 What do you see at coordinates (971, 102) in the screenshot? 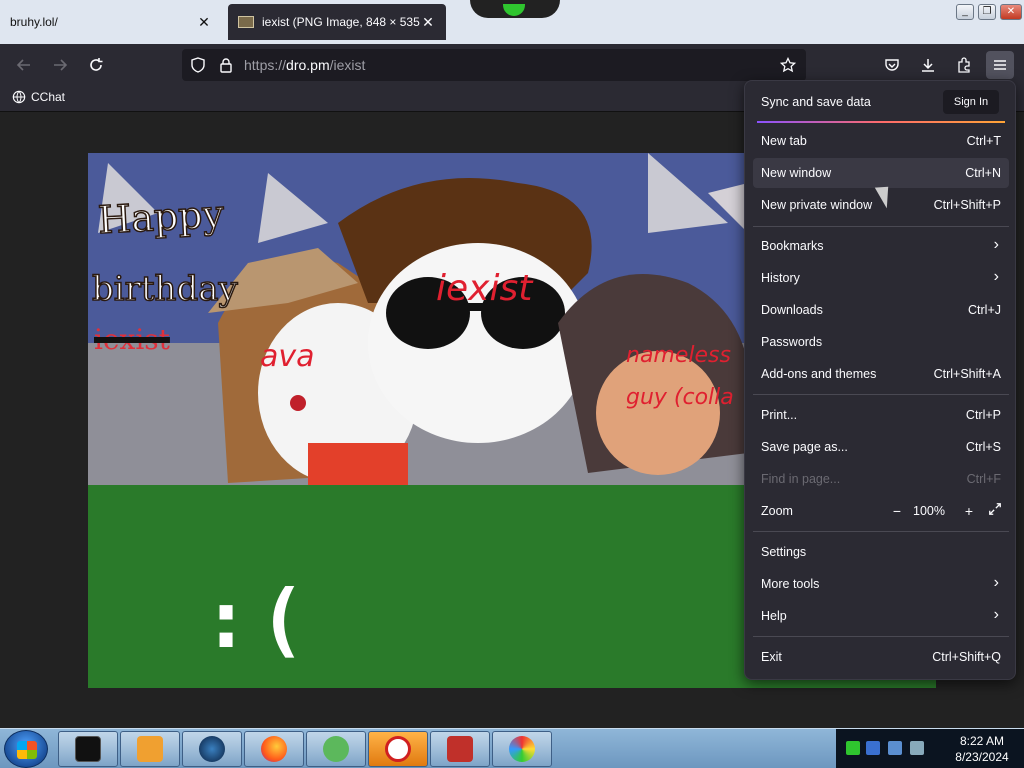
I see `sign-in-button: Sign In` at bounding box center [971, 102].